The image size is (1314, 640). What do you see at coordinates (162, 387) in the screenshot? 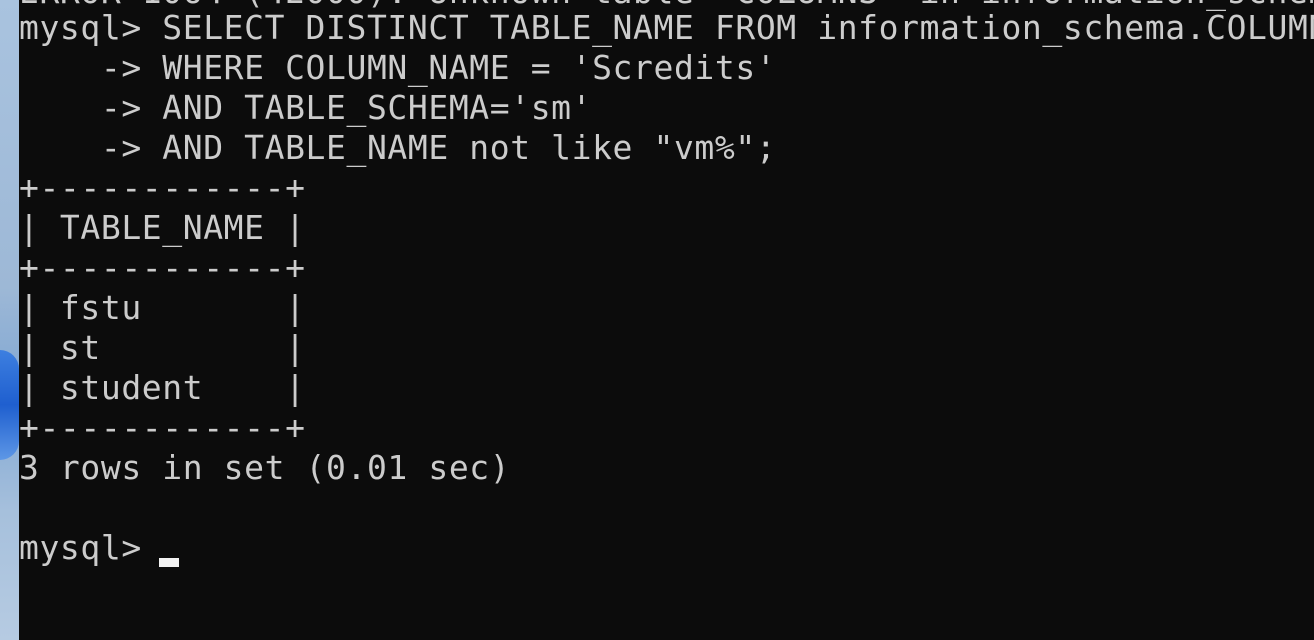
I see `result-table-row: | student |` at bounding box center [162, 387].